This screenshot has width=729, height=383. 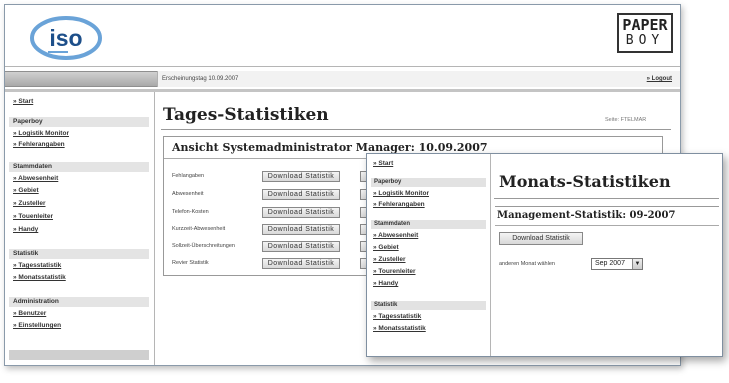 What do you see at coordinates (188, 194) in the screenshot?
I see `row-label: Abwesenheit` at bounding box center [188, 194].